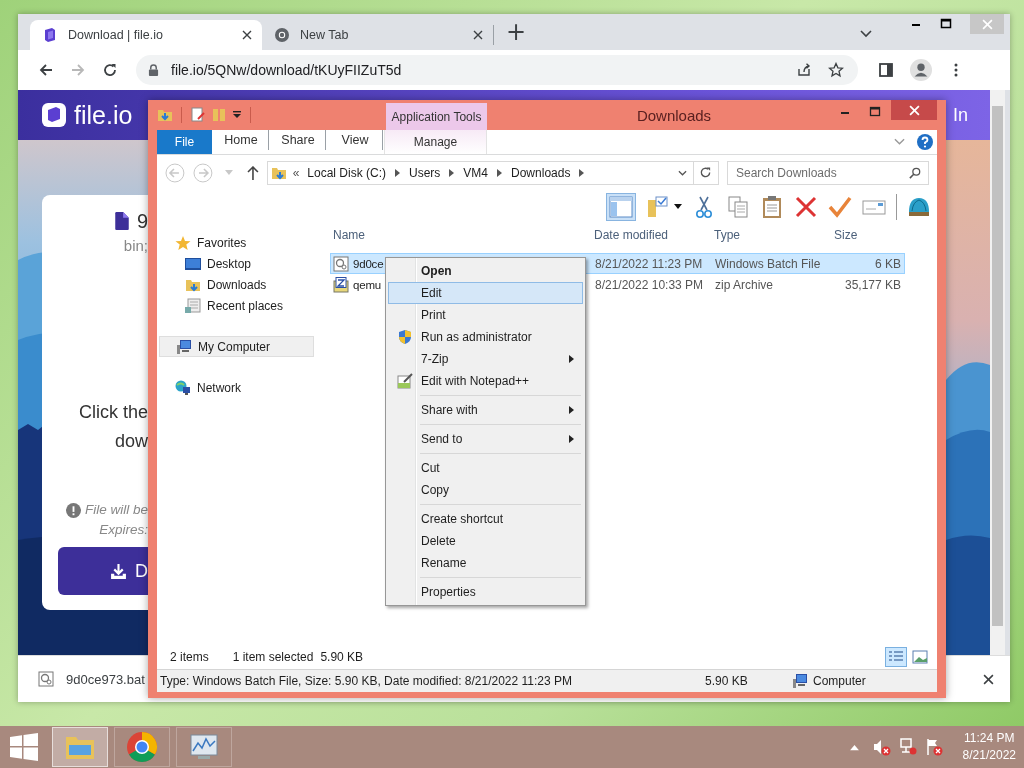 The width and height of the screenshot is (1024, 768). What do you see at coordinates (485, 271) in the screenshot?
I see `menu-item: Open` at bounding box center [485, 271].